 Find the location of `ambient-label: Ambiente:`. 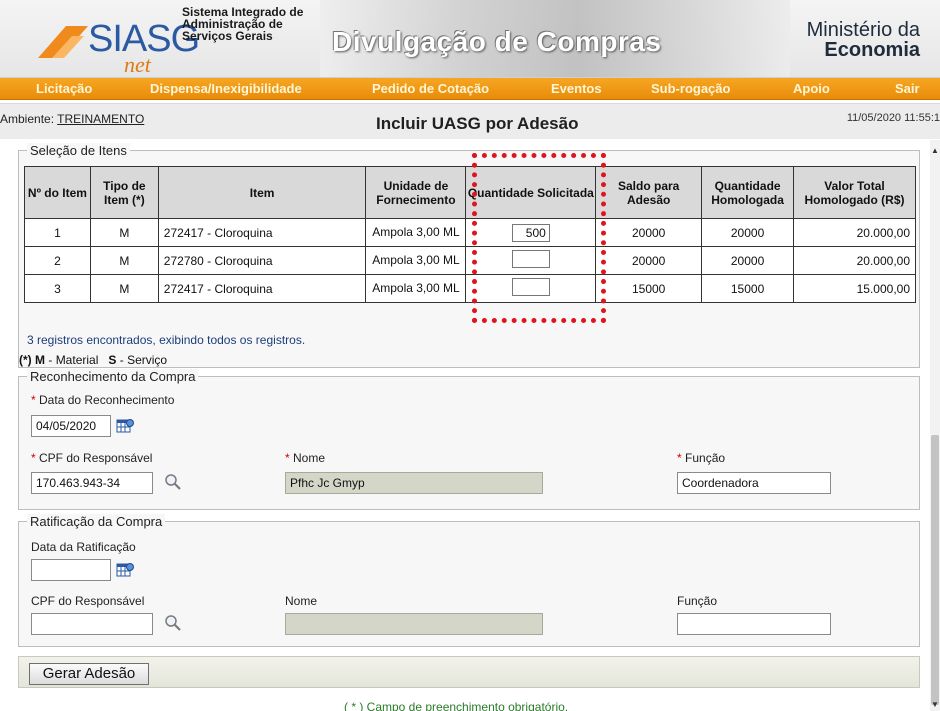

ambient-label: Ambiente: is located at coordinates (27, 119).